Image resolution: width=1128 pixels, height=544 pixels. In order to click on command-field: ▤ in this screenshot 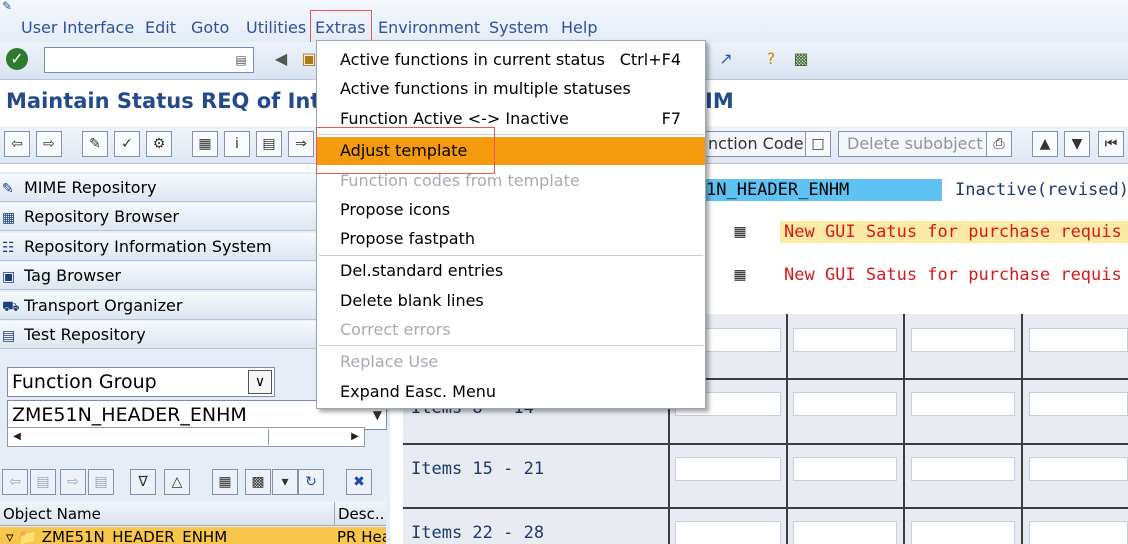, I will do `click(149, 60)`.